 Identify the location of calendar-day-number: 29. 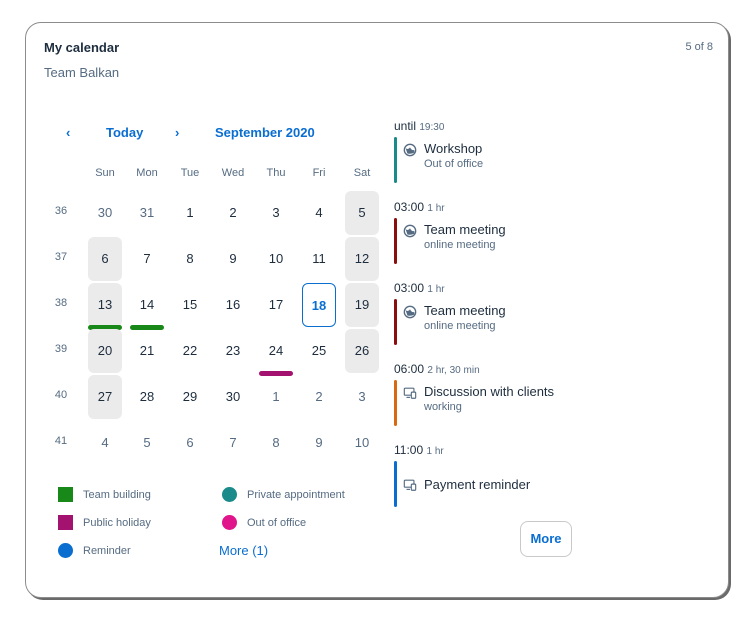
(190, 396).